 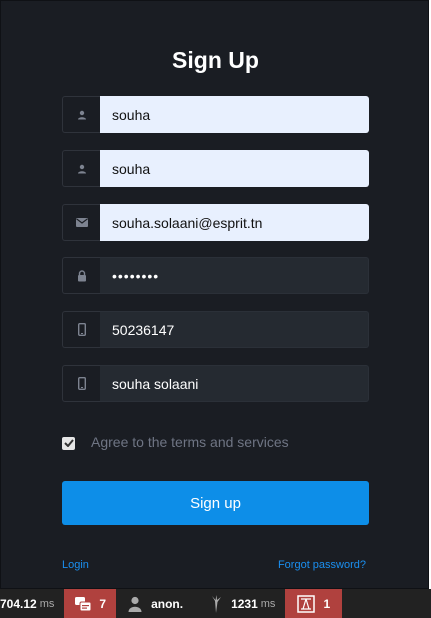 I want to click on sign-up-button: Sign up, so click(x=215, y=503).